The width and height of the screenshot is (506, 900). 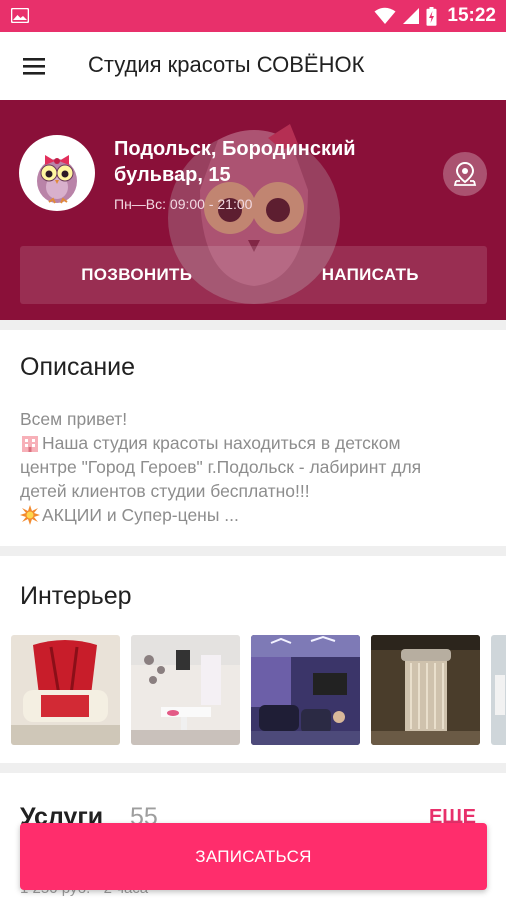 What do you see at coordinates (431, 16) in the screenshot?
I see `battery-charging-icon` at bounding box center [431, 16].